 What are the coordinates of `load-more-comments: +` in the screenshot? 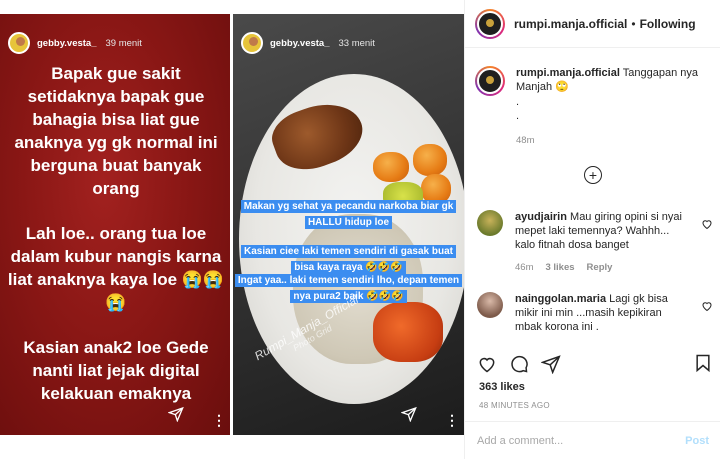 It's located at (592, 175).